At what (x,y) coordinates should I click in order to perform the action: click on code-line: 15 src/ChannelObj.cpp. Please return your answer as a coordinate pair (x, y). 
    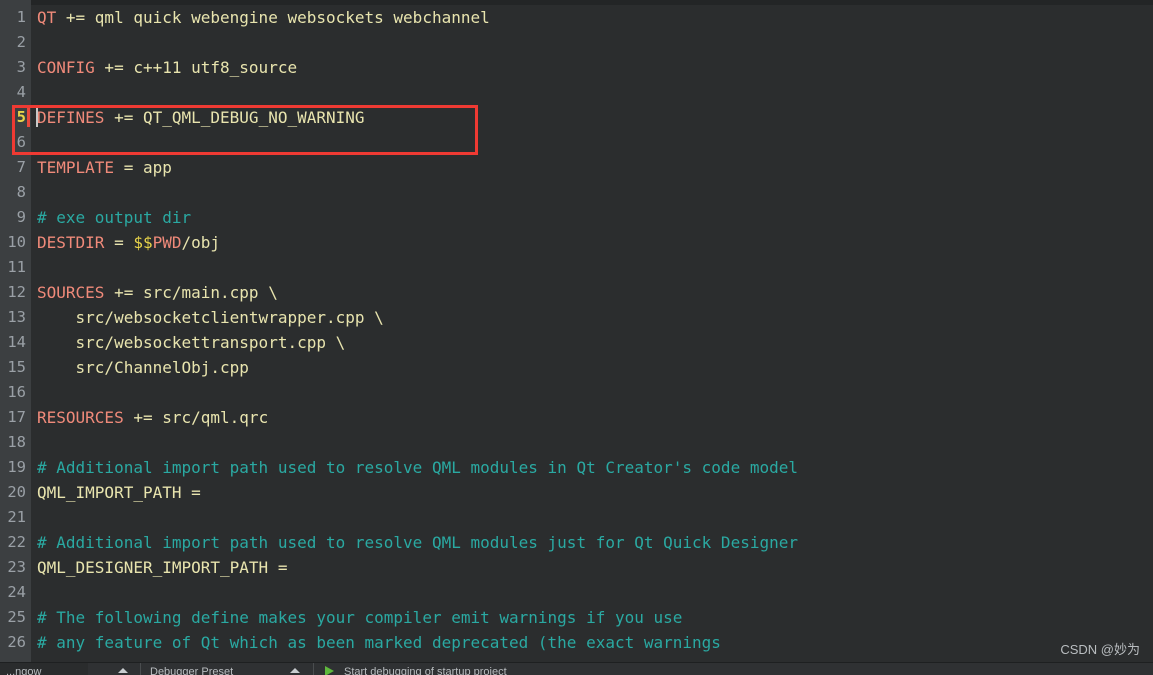
    Looking at the image, I should click on (576, 367).